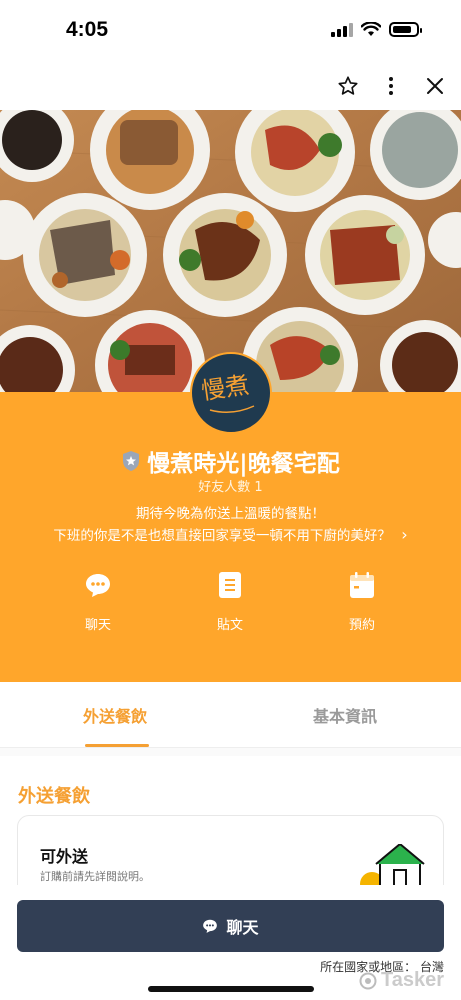 Image resolution: width=461 pixels, height=1000 pixels. I want to click on description-line-1: 期待今晚為你送上溫暖的餐點！, so click(230, 514).